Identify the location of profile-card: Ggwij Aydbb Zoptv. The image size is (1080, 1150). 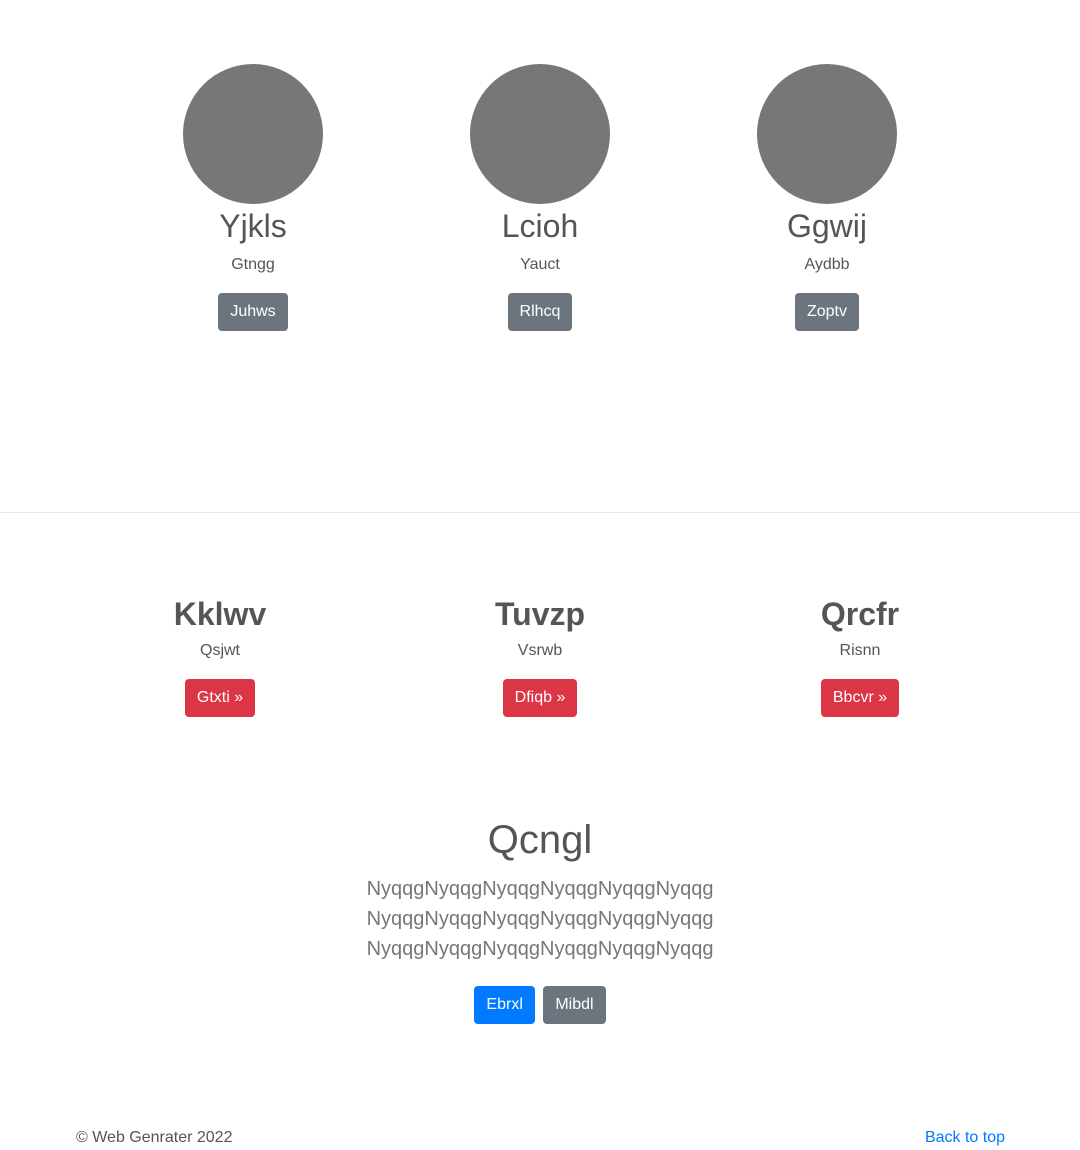
(827, 197).